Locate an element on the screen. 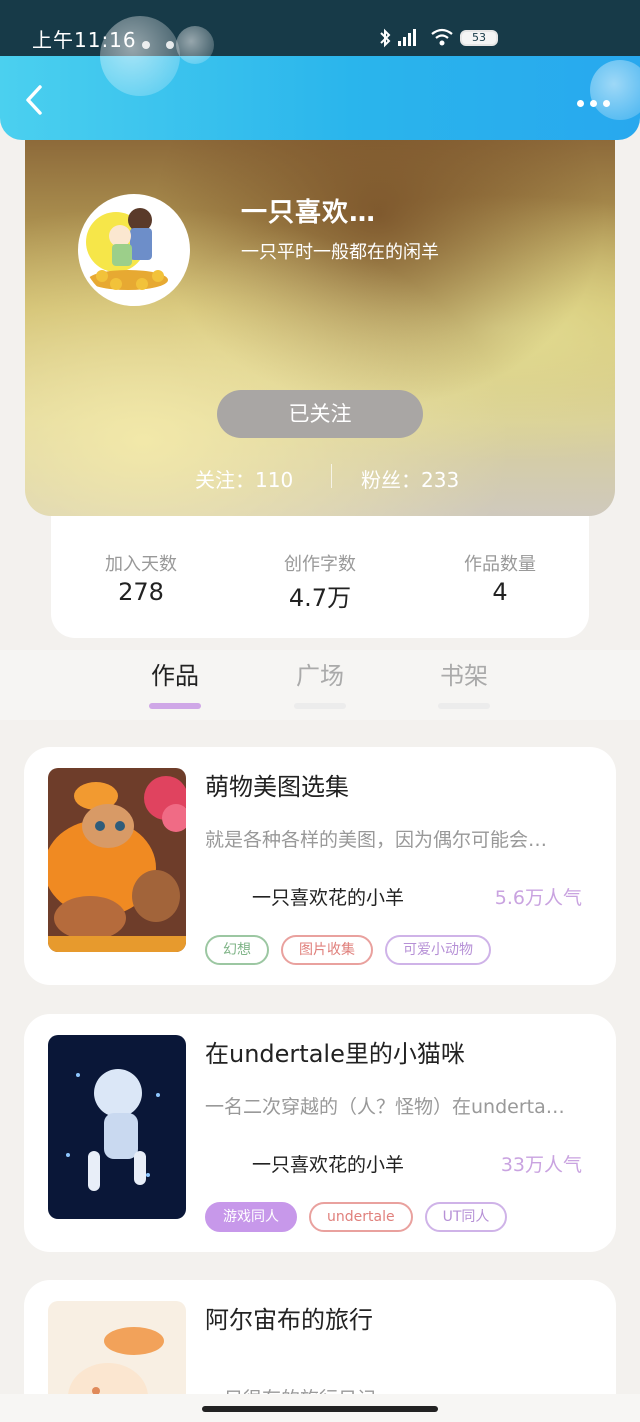 The height and width of the screenshot is (1422, 640). tab-works: 作品 is located at coordinates (175, 682).